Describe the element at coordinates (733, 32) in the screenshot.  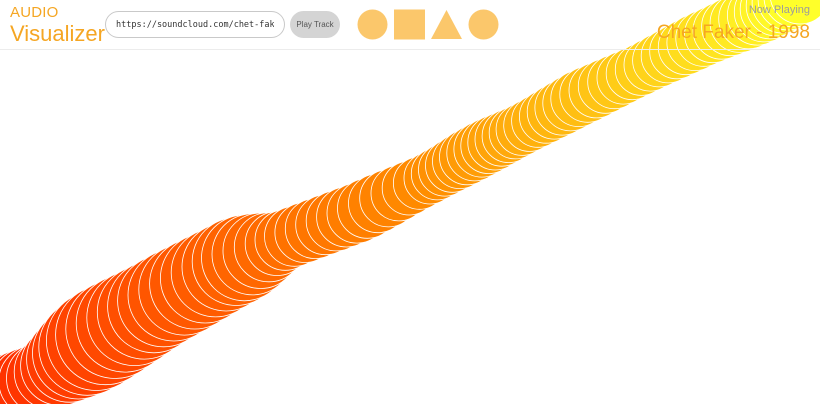
I see `now-playing-title: Chet Faker - 1998` at that location.